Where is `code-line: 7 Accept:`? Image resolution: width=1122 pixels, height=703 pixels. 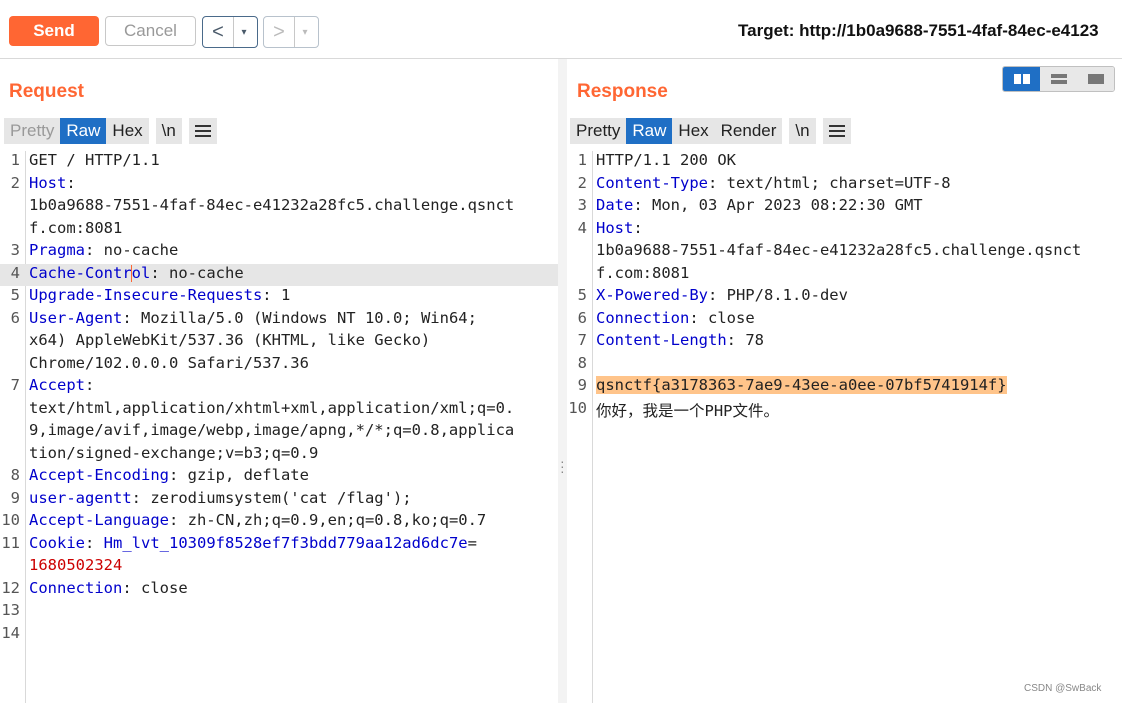 code-line: 7 Accept: is located at coordinates (279, 387).